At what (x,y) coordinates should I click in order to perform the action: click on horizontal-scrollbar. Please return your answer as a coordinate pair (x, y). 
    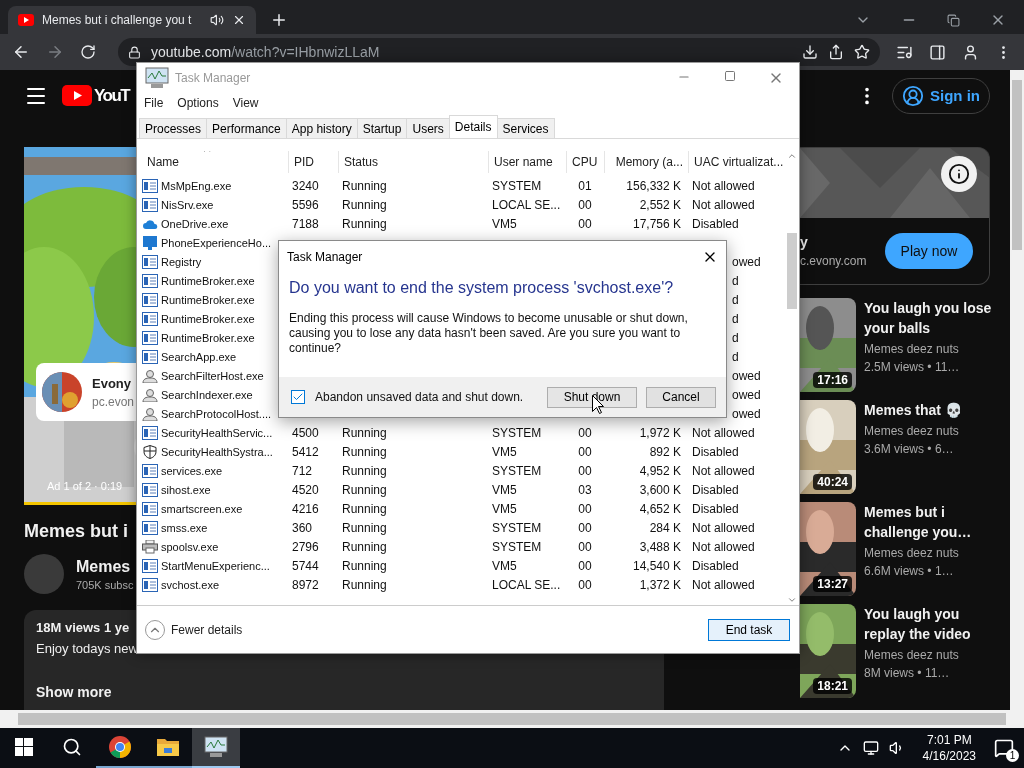
    Looking at the image, I should click on (512, 719).